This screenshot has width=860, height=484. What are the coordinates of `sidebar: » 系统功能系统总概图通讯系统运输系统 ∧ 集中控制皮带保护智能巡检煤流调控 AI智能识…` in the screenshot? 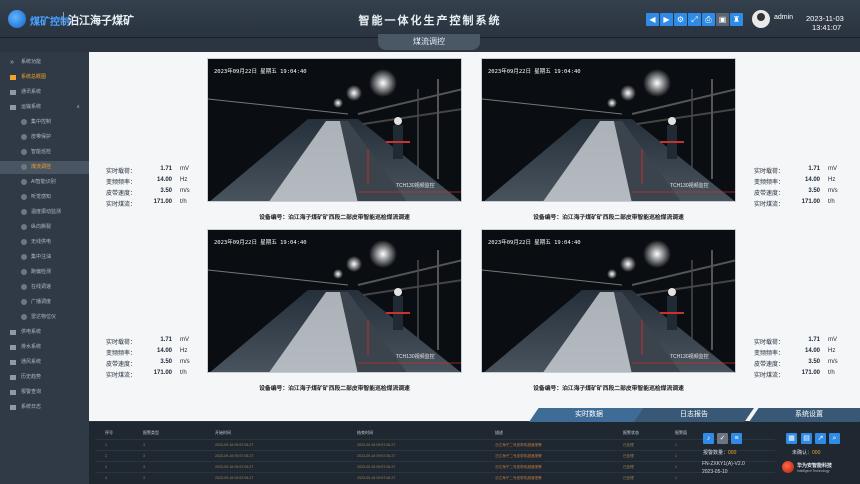 It's located at (44, 268).